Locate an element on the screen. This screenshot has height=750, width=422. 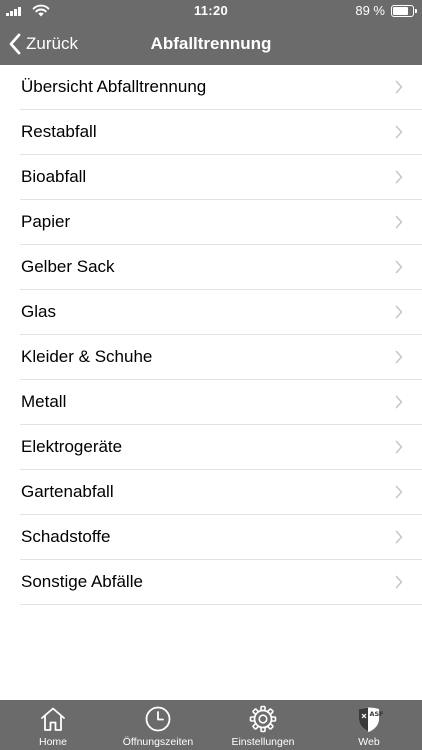
list-item: Bioabfall is located at coordinates (221, 177).